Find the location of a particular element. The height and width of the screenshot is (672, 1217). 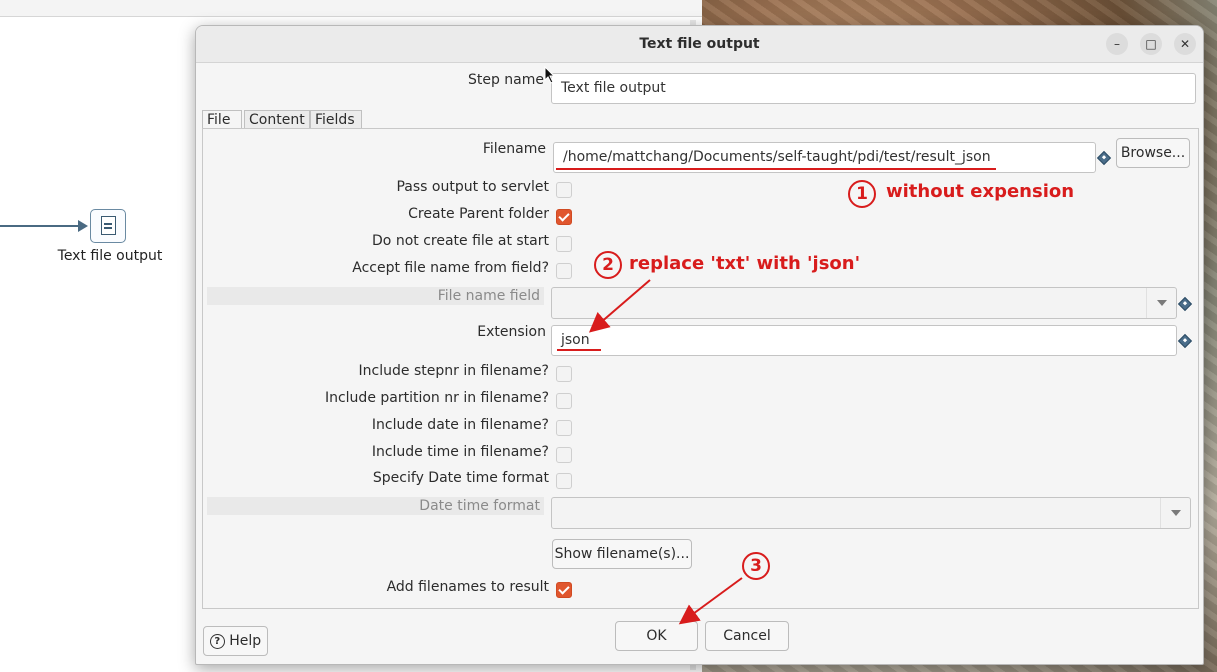

filename-underline is located at coordinates (776, 169).